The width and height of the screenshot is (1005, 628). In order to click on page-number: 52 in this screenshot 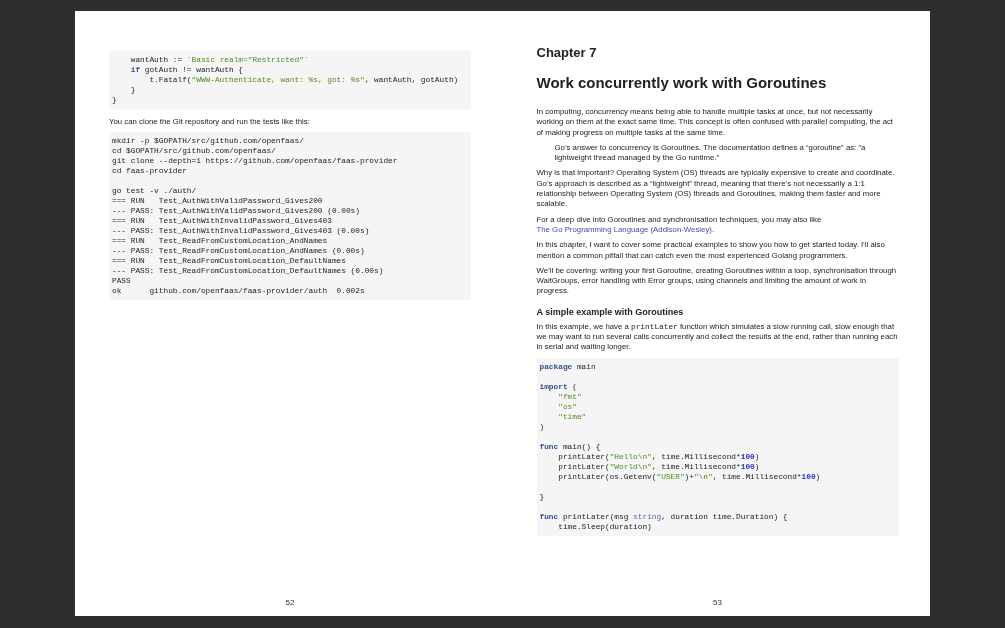, I will do `click(290, 603)`.